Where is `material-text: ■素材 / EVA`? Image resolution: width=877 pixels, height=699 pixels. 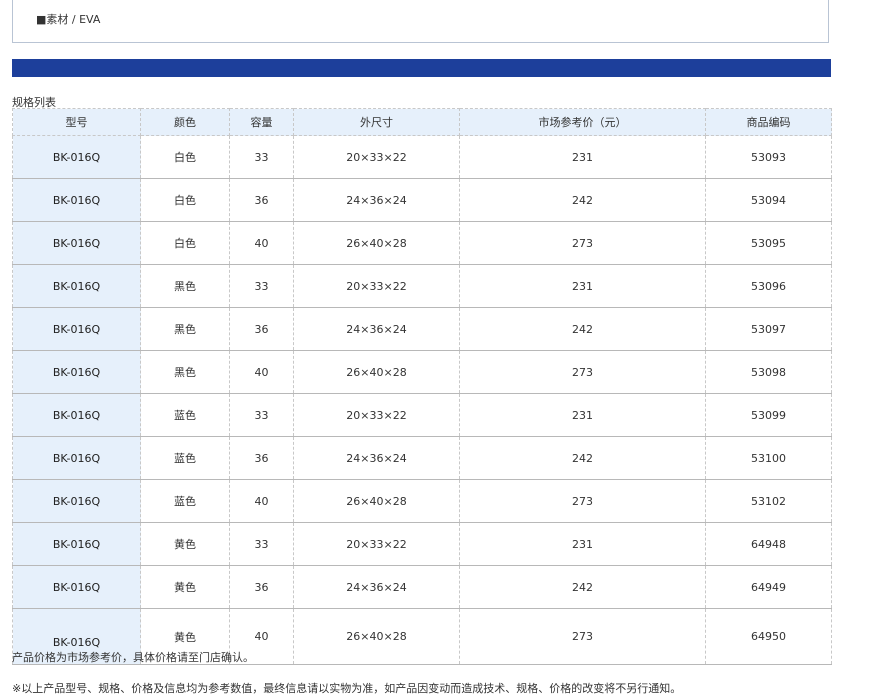 material-text: ■素材 / EVA is located at coordinates (68, 19).